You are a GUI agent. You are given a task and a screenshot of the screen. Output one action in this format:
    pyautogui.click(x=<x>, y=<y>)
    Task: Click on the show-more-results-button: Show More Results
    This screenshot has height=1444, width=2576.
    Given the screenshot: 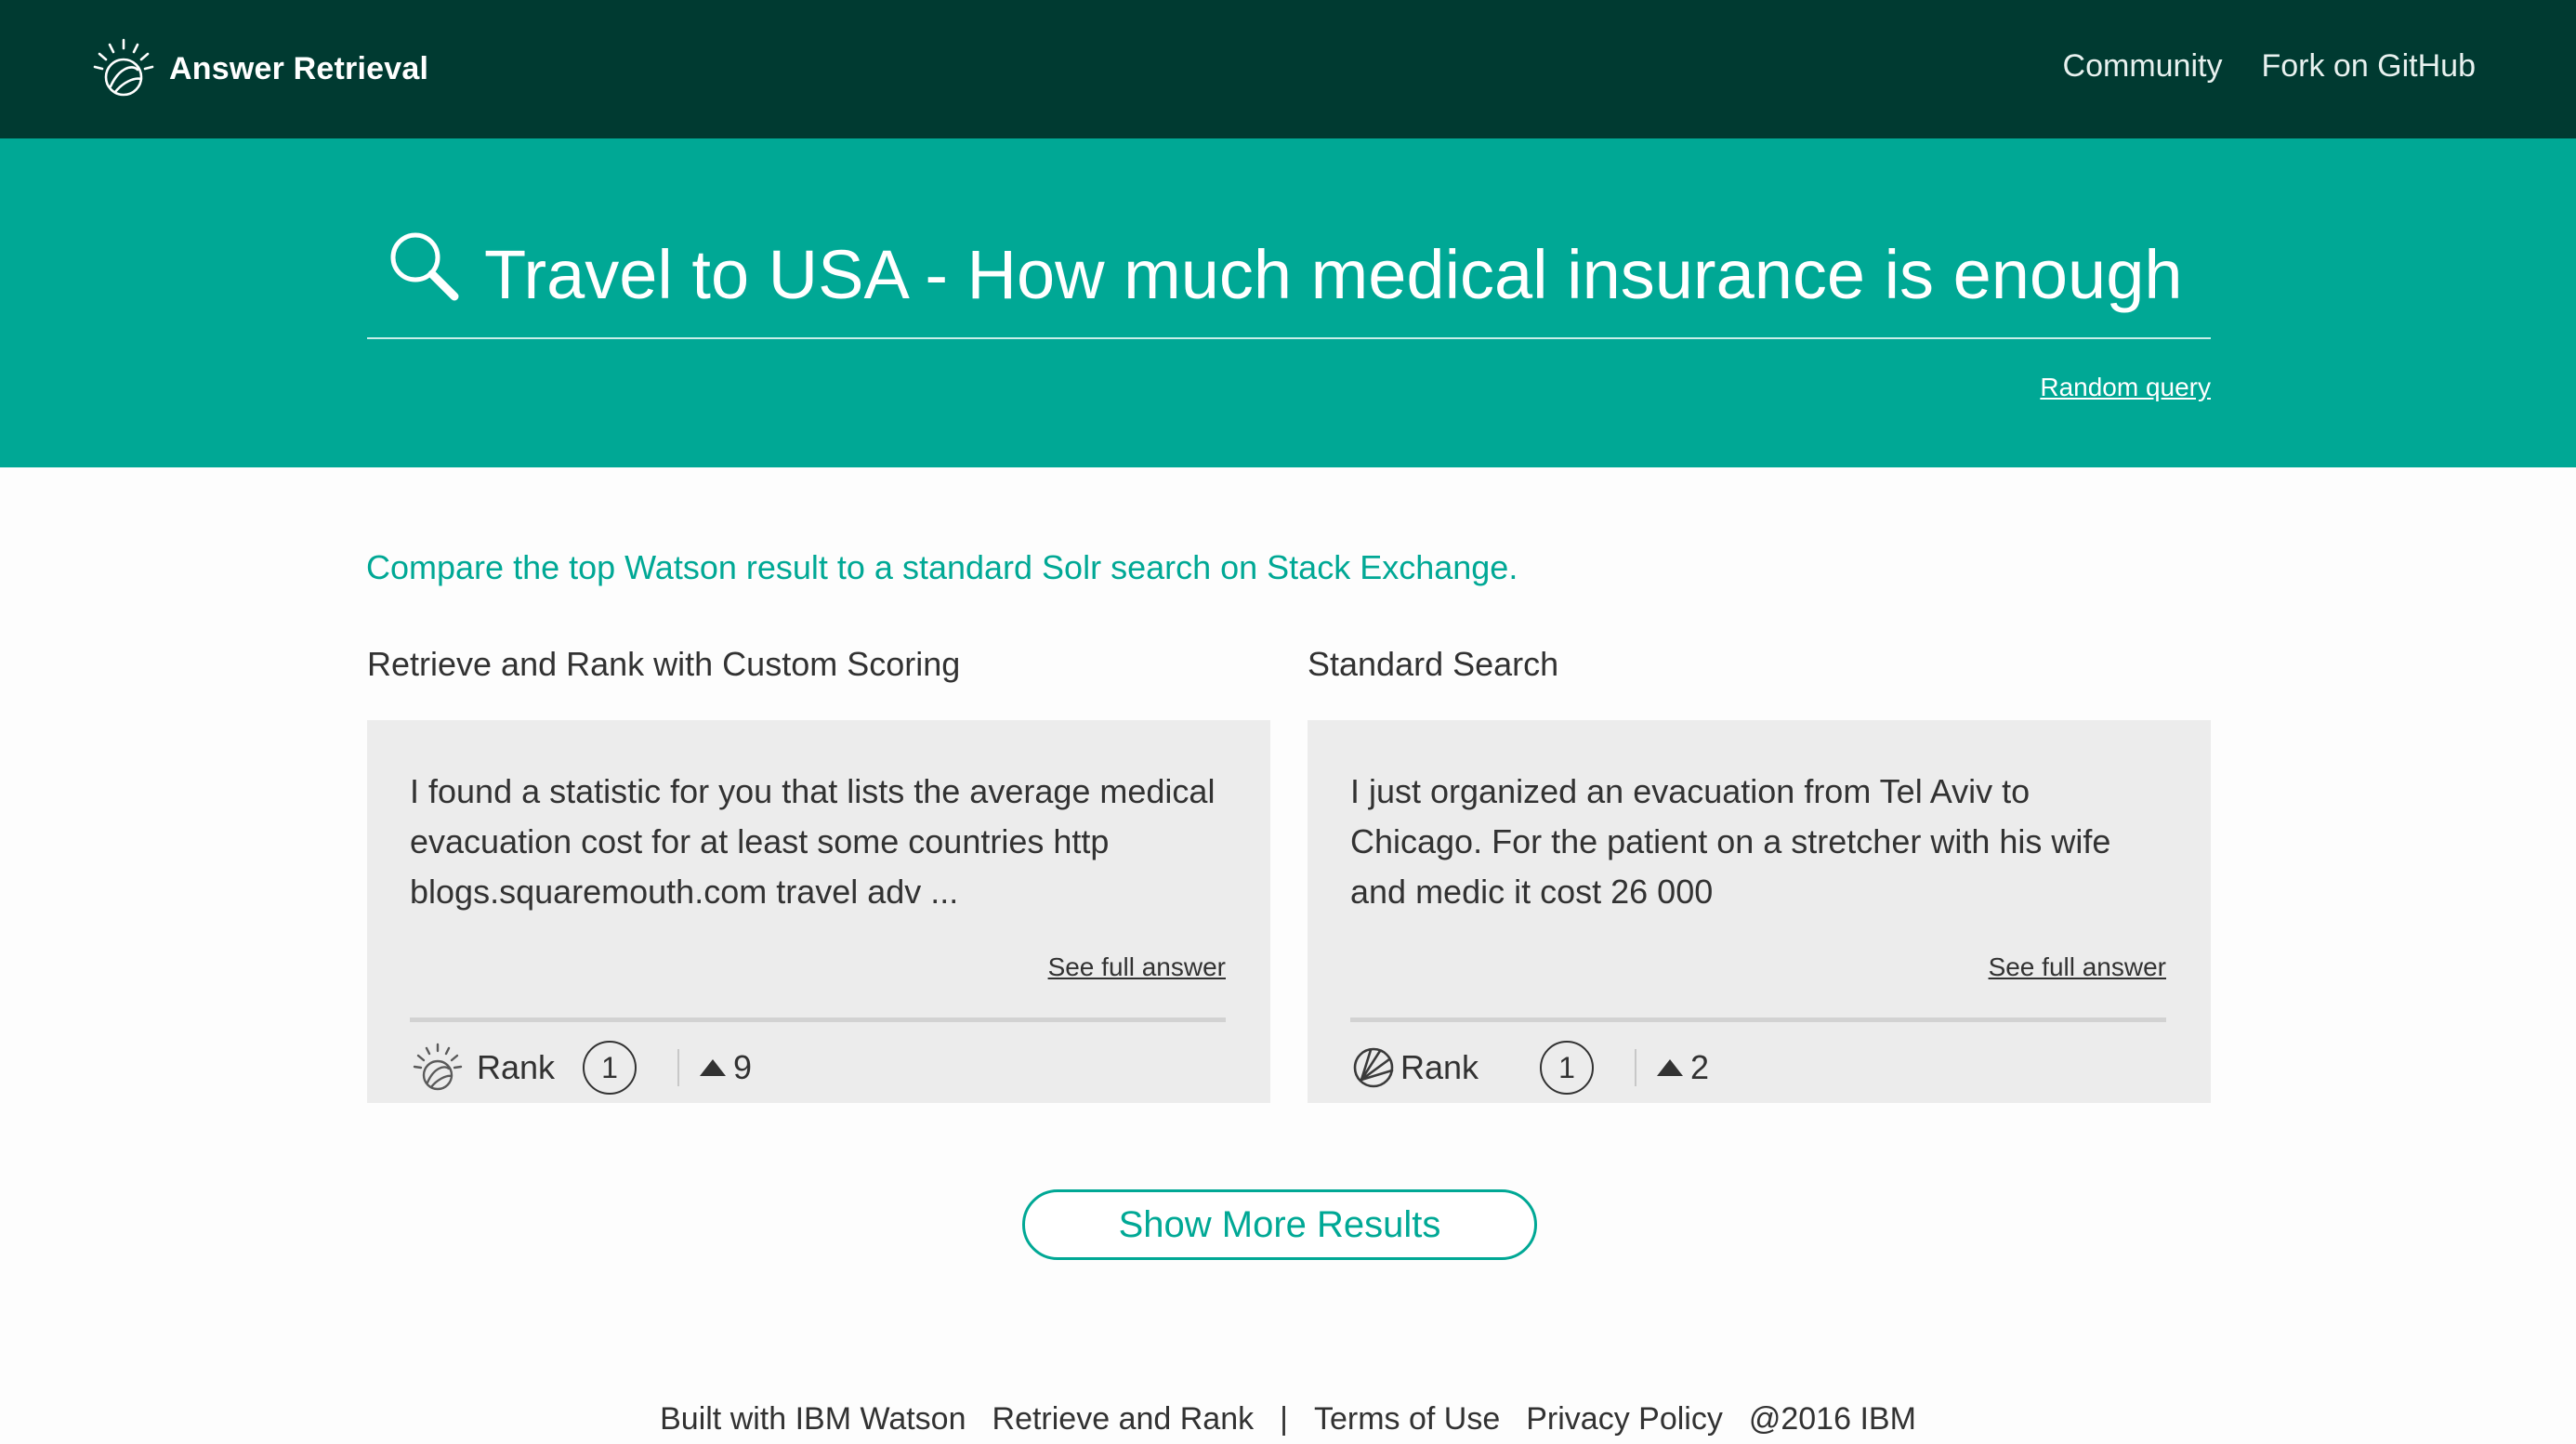 What is the action you would take?
    pyautogui.click(x=1279, y=1224)
    